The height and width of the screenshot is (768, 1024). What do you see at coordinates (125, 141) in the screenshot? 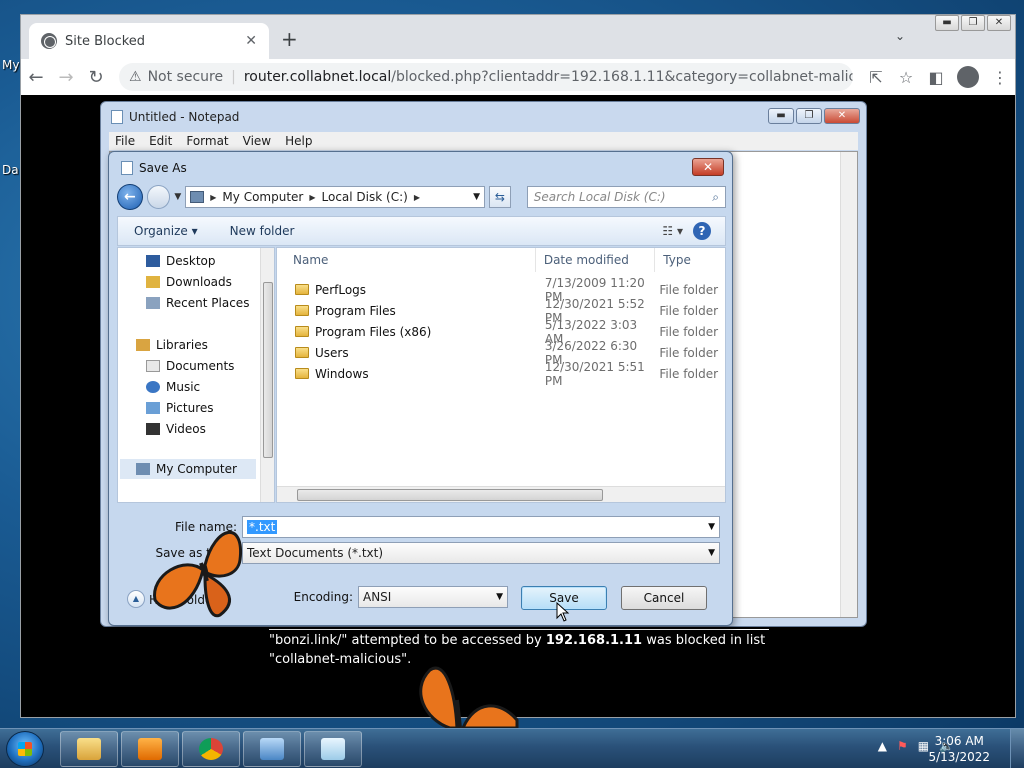
I see `menu-file: File` at bounding box center [125, 141].